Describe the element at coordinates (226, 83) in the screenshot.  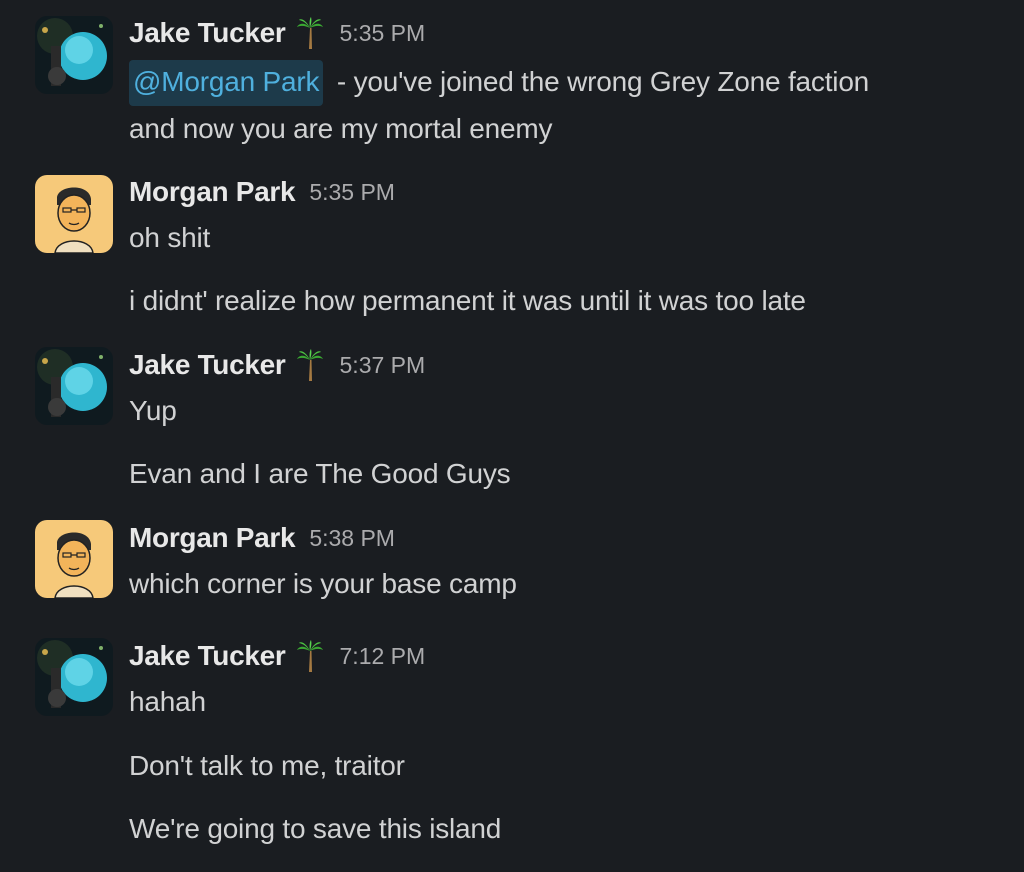
I see `user-mention: @Morgan Park` at that location.